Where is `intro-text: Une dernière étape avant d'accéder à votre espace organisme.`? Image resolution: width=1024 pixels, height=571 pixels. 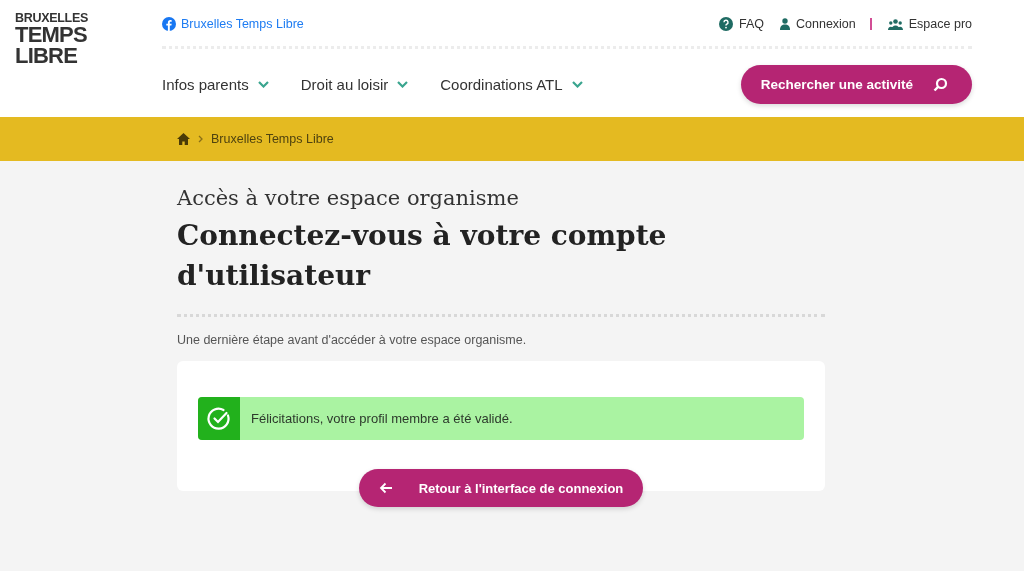
intro-text: Une dernière étape avant d'accéder à votre espace organisme. is located at coordinates (352, 340).